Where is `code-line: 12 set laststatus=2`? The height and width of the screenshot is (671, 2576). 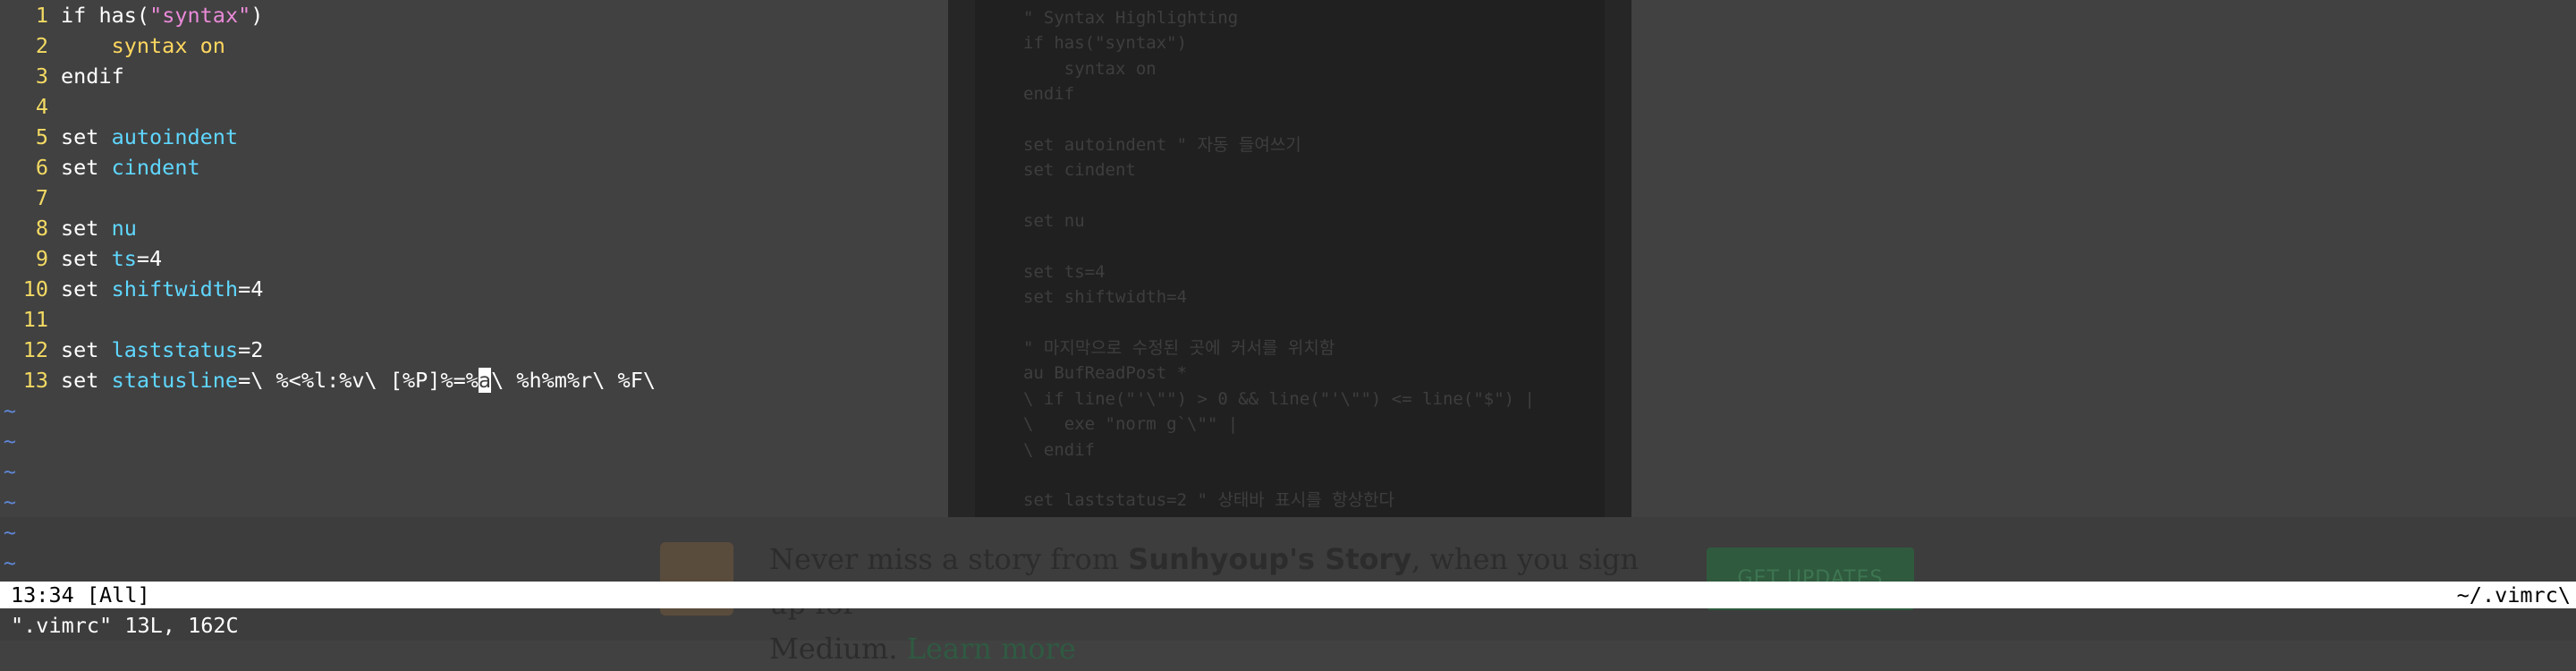
code-line: 12 set laststatus=2 is located at coordinates (1288, 350).